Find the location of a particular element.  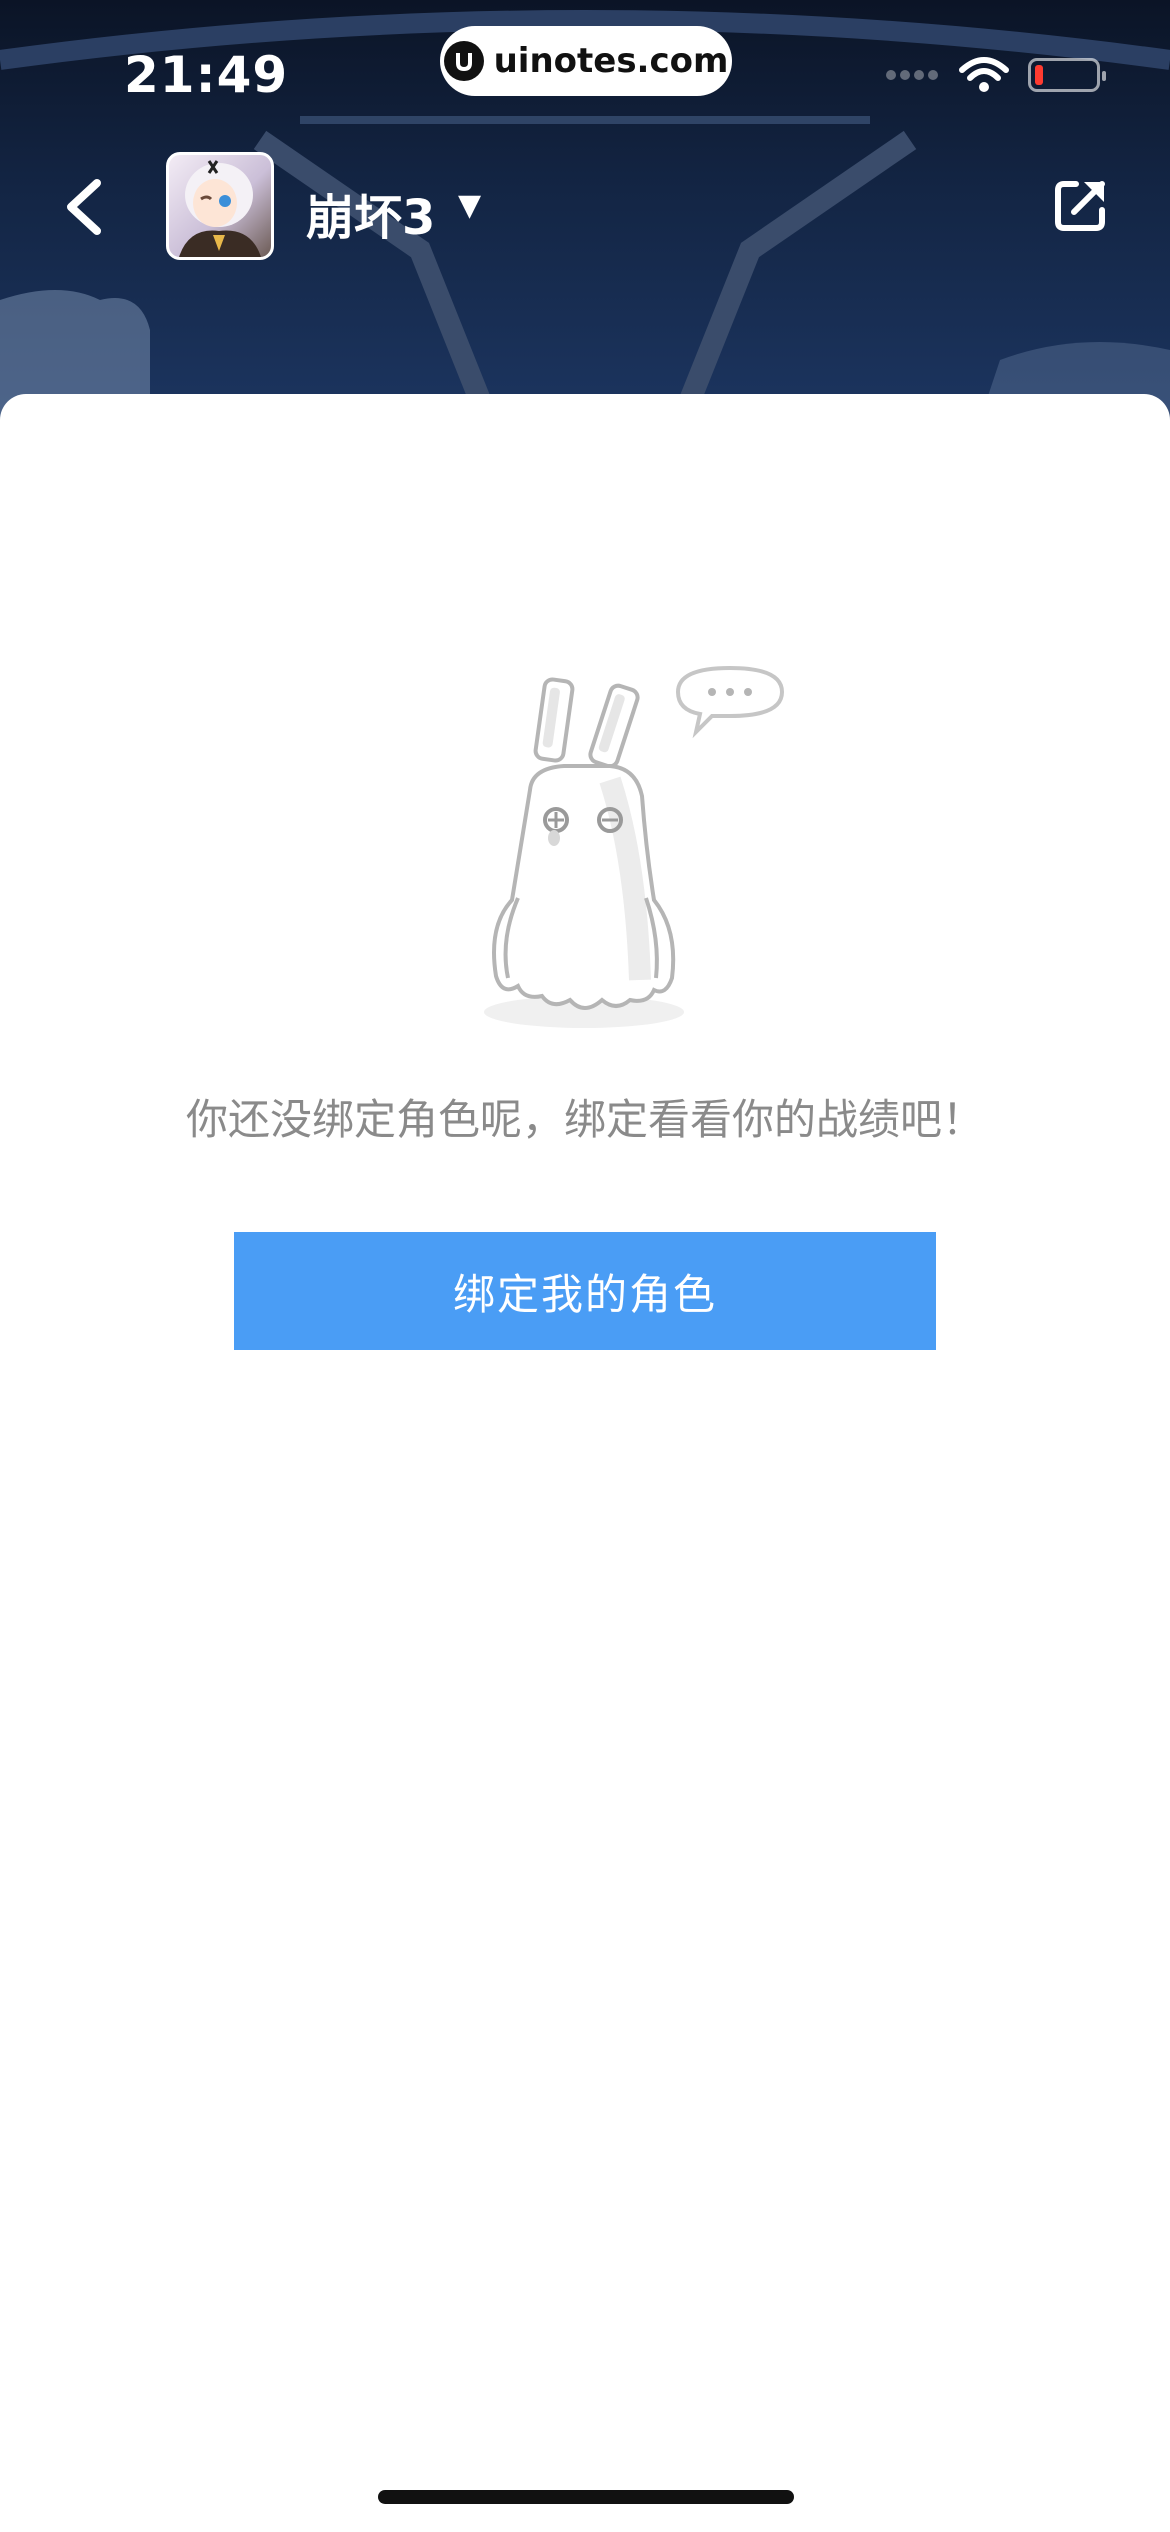

watermark-badge: uinotes.com is located at coordinates (586, 61).